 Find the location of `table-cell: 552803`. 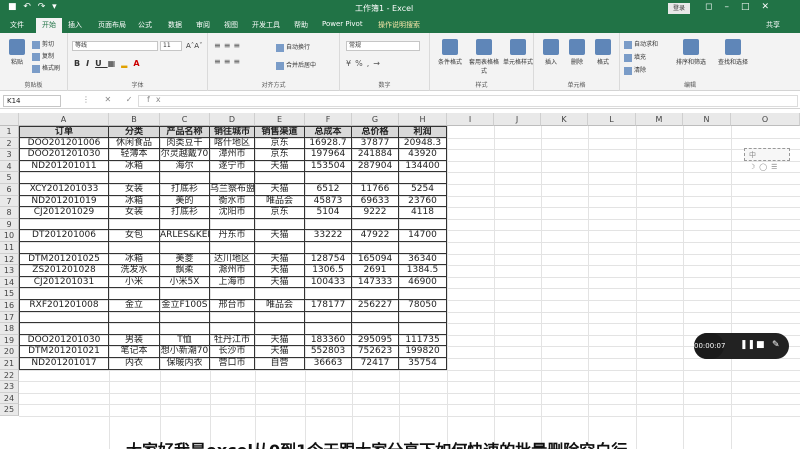

table-cell: 552803 is located at coordinates (328, 352).